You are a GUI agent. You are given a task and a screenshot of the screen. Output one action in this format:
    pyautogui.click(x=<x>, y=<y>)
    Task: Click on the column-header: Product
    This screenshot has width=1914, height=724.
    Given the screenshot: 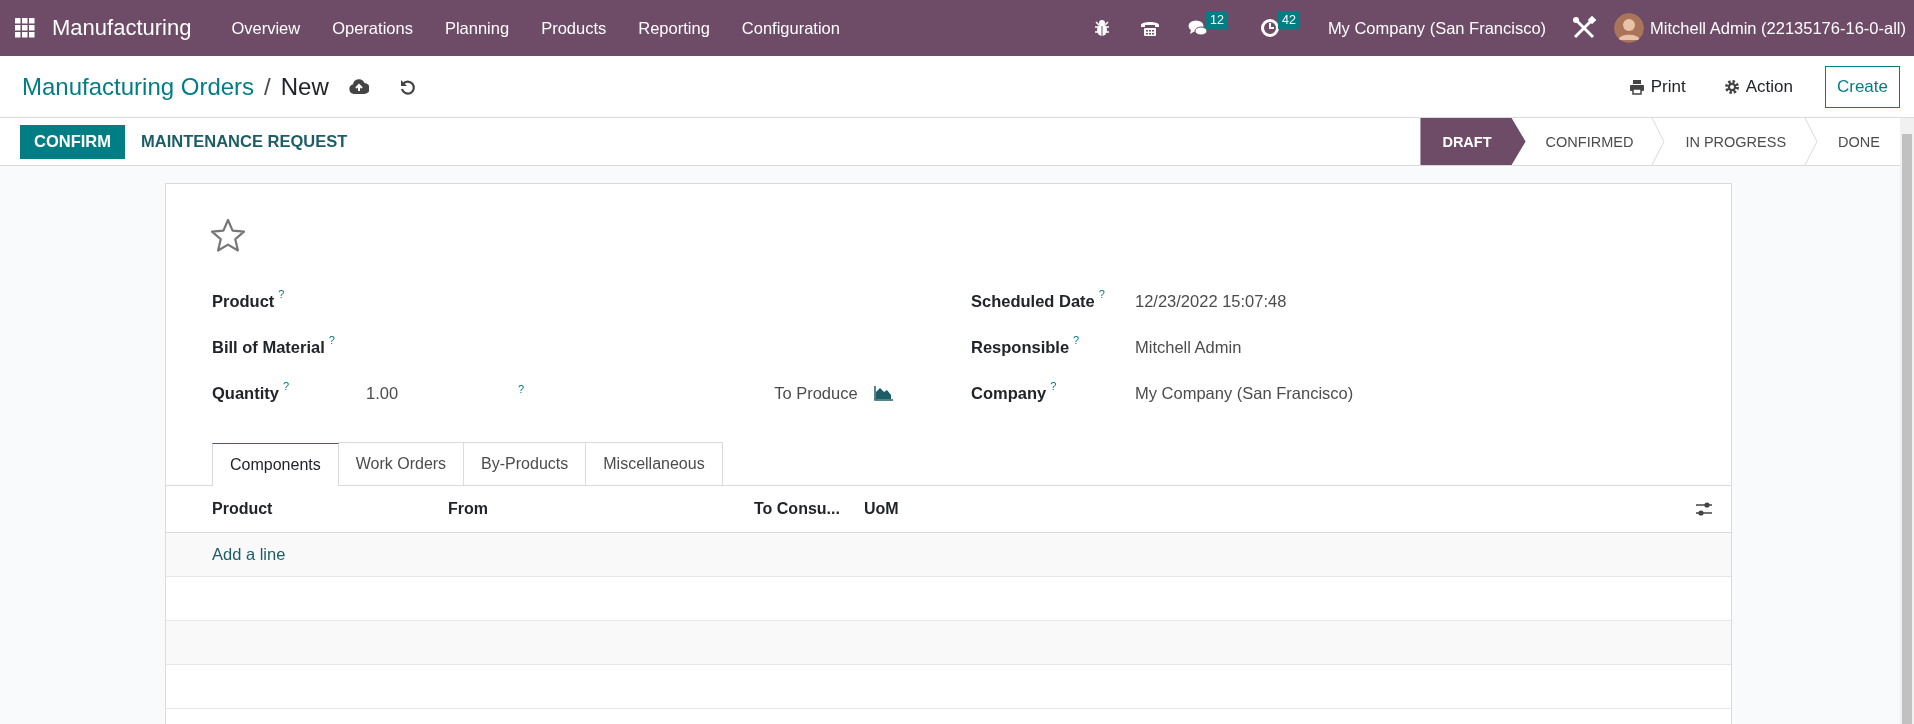 What is the action you would take?
    pyautogui.click(x=330, y=509)
    